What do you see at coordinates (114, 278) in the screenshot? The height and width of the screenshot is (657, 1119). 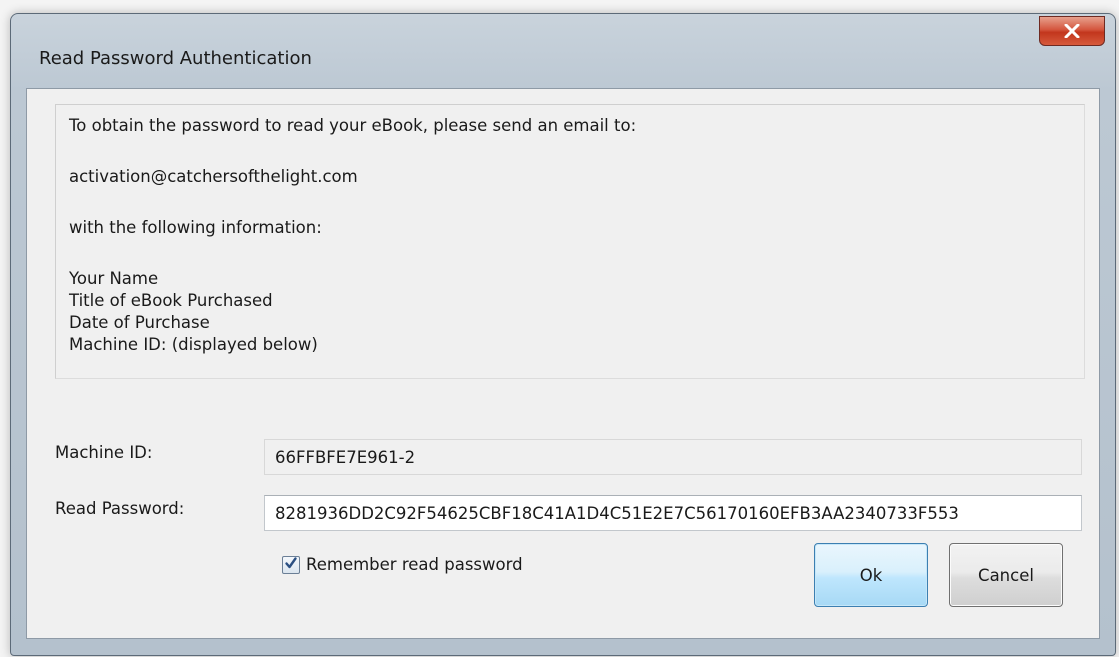 I see `info-item: Your Name` at bounding box center [114, 278].